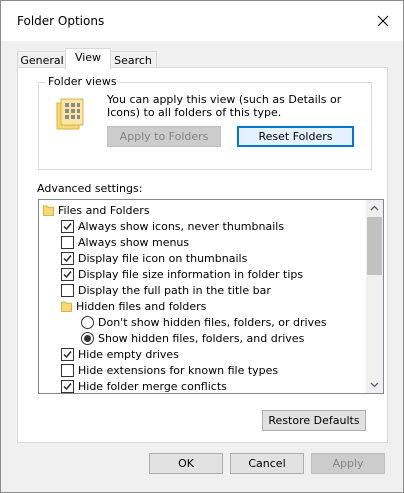 Image resolution: width=404 pixels, height=493 pixels. I want to click on scroll-up-button, so click(374, 208).